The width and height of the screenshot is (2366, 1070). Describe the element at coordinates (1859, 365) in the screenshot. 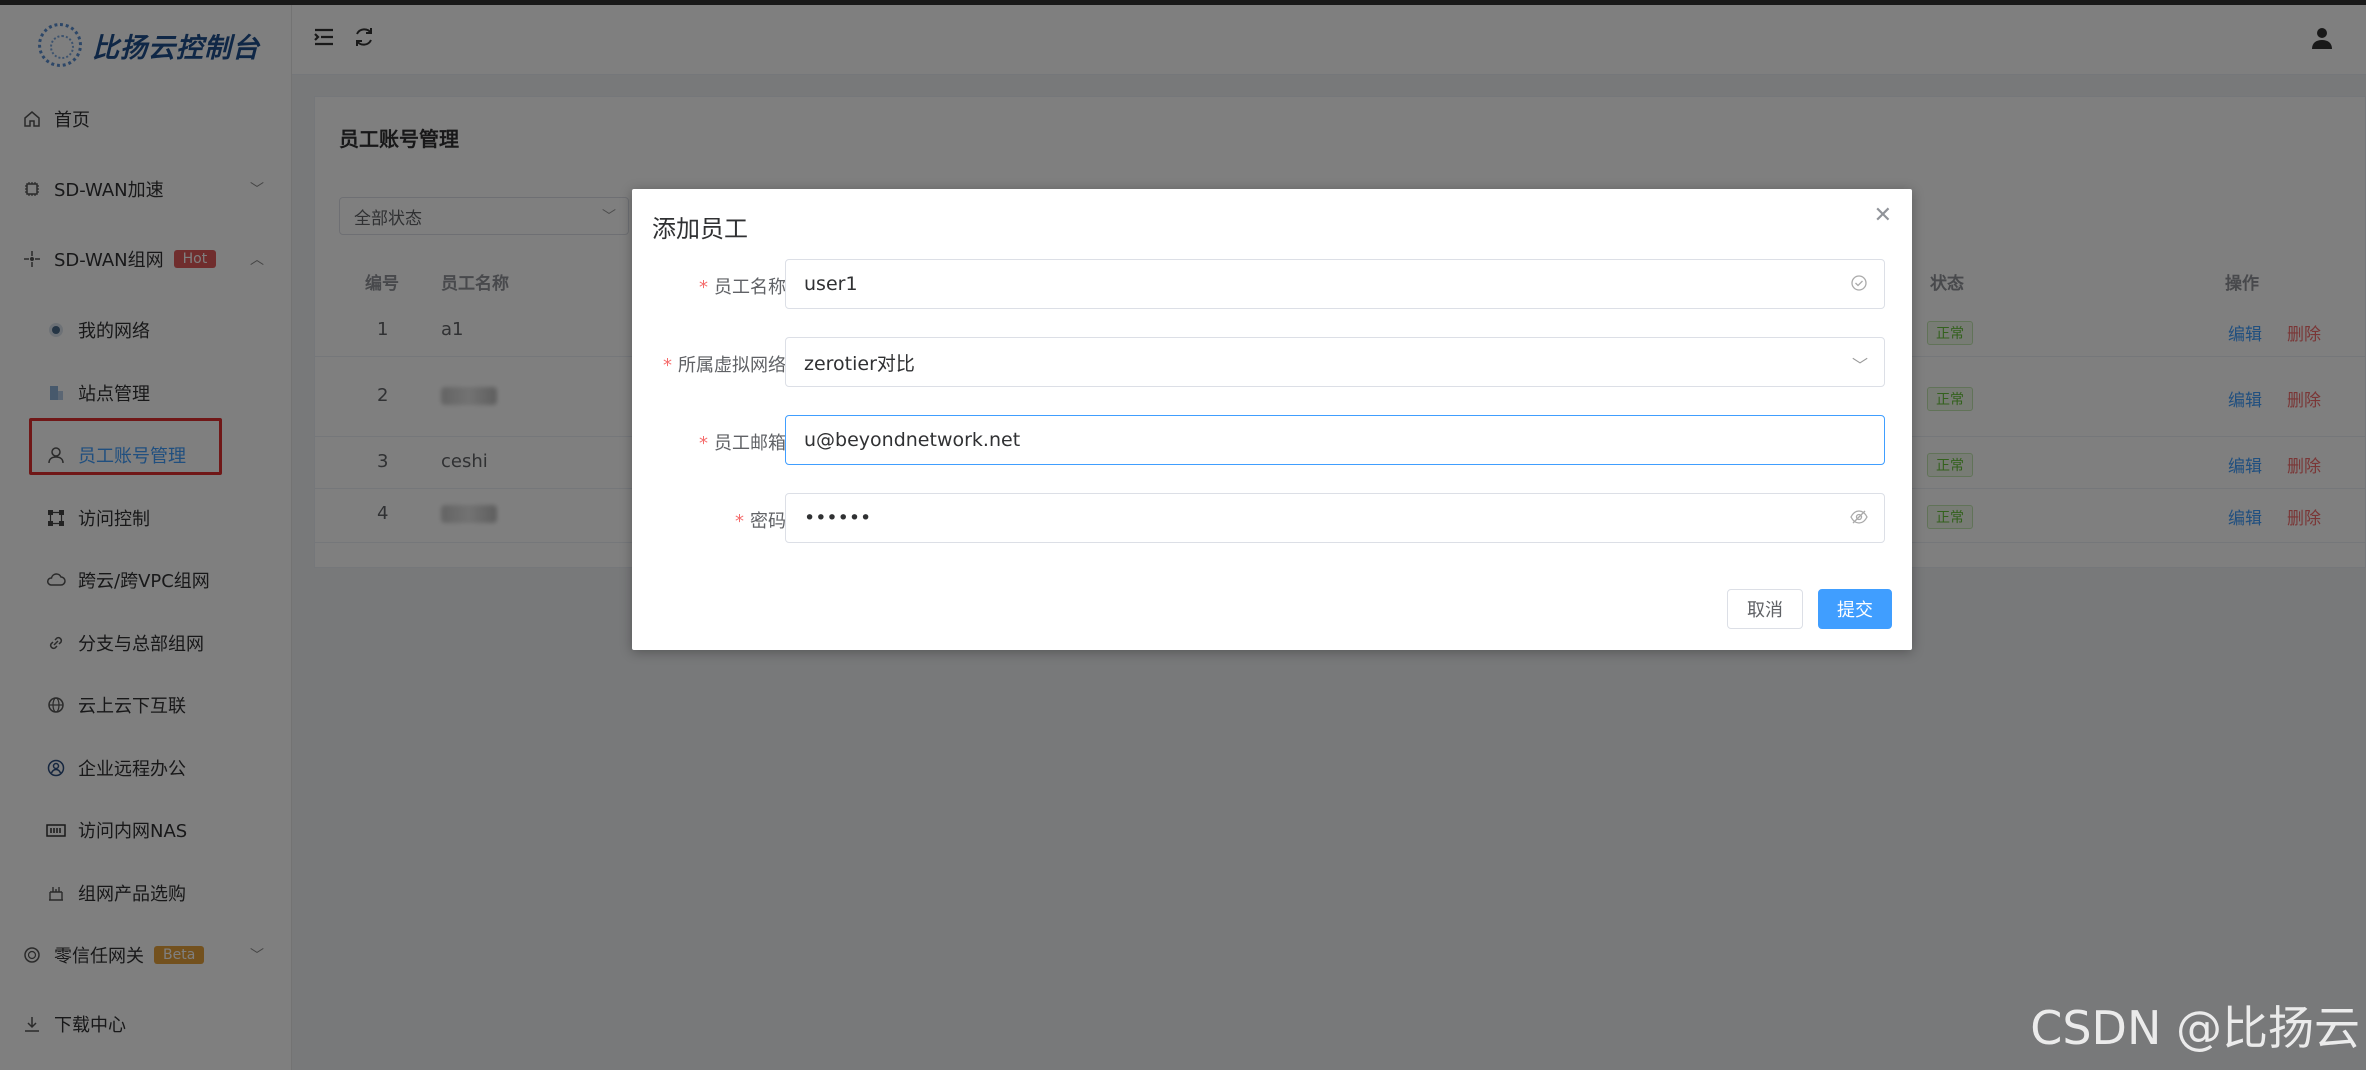

I see `chevron-down-icon: ﹀` at that location.